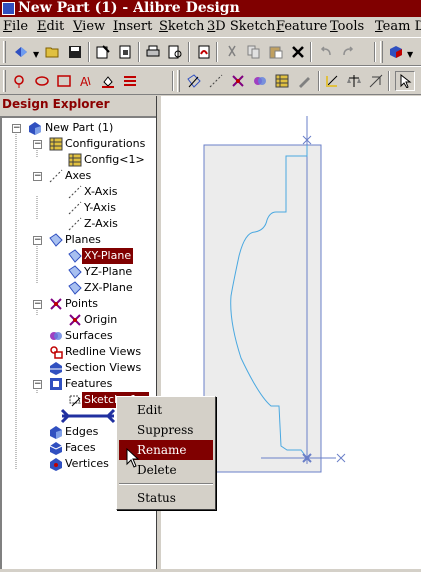 The width and height of the screenshot is (421, 572). I want to click on tree-label: Axes, so click(78, 176).